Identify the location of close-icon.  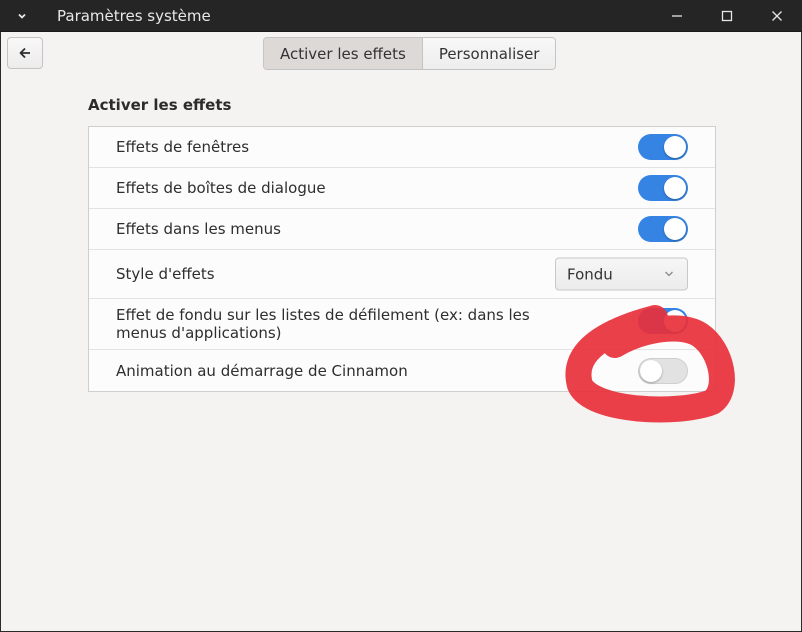
(777, 15).